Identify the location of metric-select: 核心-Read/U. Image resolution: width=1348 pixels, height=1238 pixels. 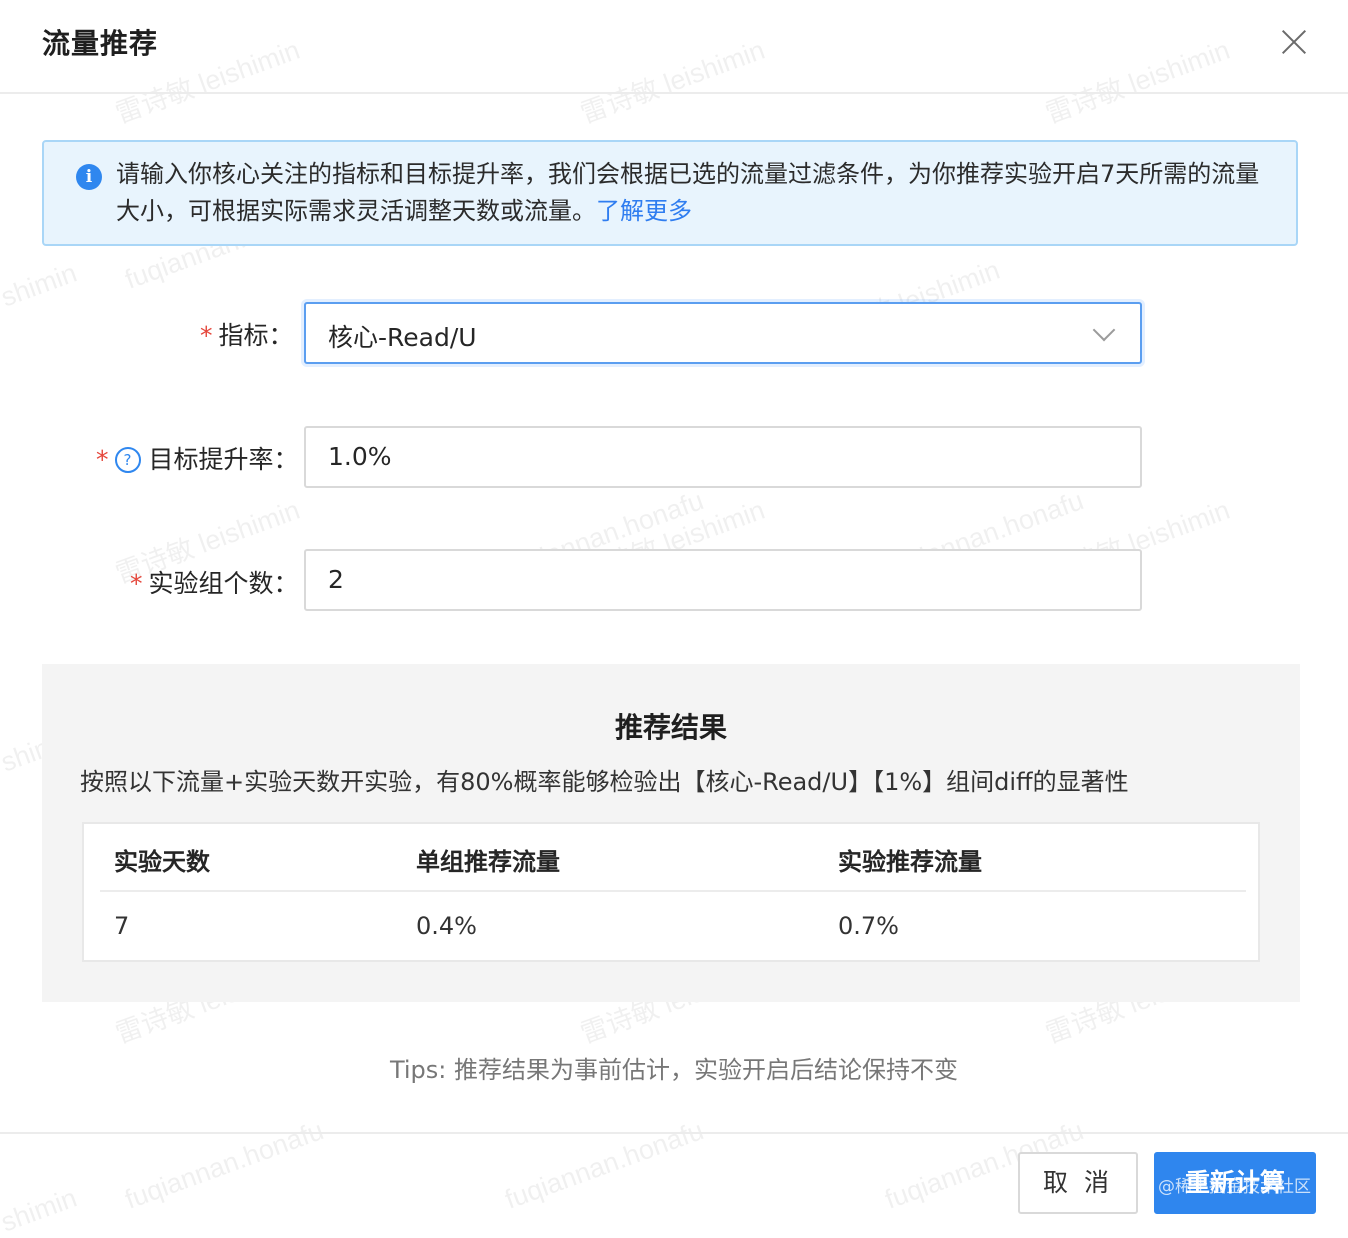
(723, 333).